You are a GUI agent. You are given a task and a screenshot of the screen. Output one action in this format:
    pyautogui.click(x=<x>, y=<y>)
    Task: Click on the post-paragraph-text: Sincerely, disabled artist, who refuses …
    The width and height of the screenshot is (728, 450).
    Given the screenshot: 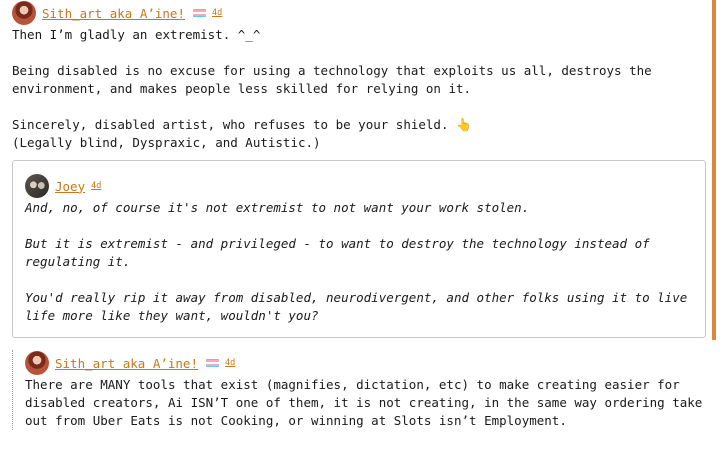 What is the action you would take?
    pyautogui.click(x=234, y=124)
    